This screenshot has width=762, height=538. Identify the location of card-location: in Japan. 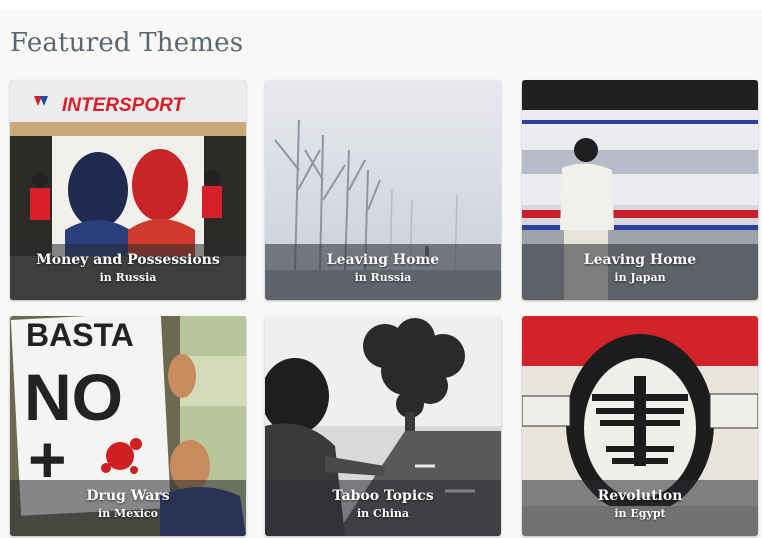
(640, 277).